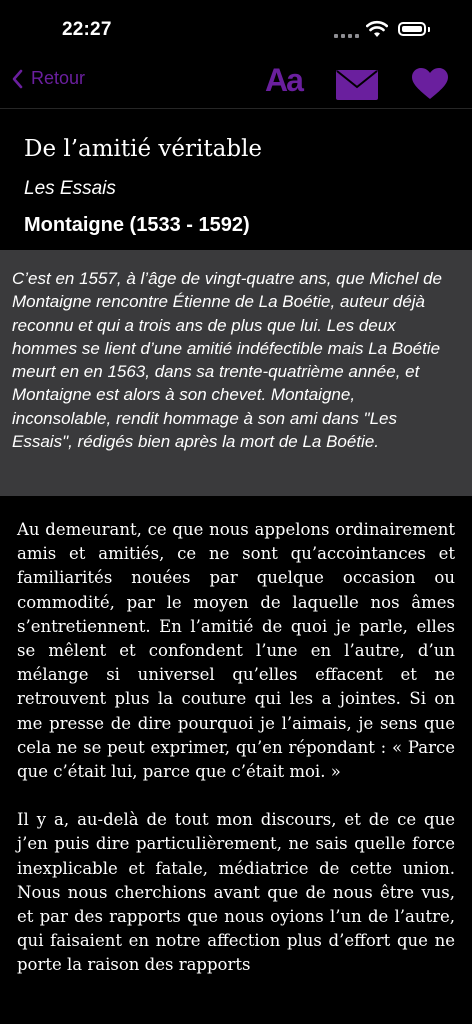 Image resolution: width=472 pixels, height=1024 pixels. What do you see at coordinates (357, 85) in the screenshot?
I see `mail-icon` at bounding box center [357, 85].